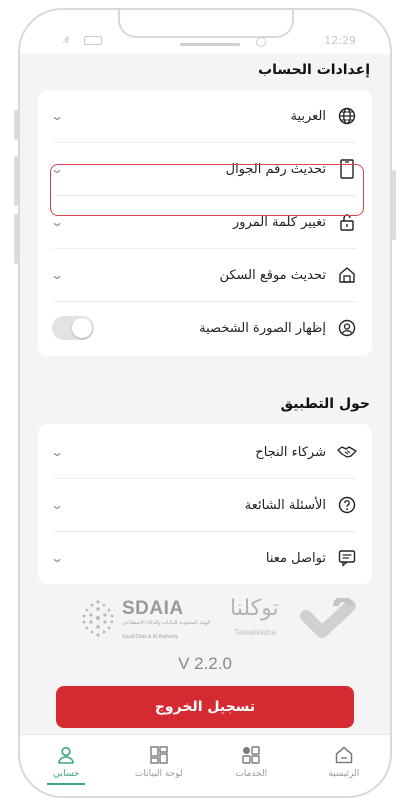 The image size is (410, 808). Describe the element at coordinates (254, 608) in the screenshot. I see `tawakkalna-arabic: توكلنا` at that location.